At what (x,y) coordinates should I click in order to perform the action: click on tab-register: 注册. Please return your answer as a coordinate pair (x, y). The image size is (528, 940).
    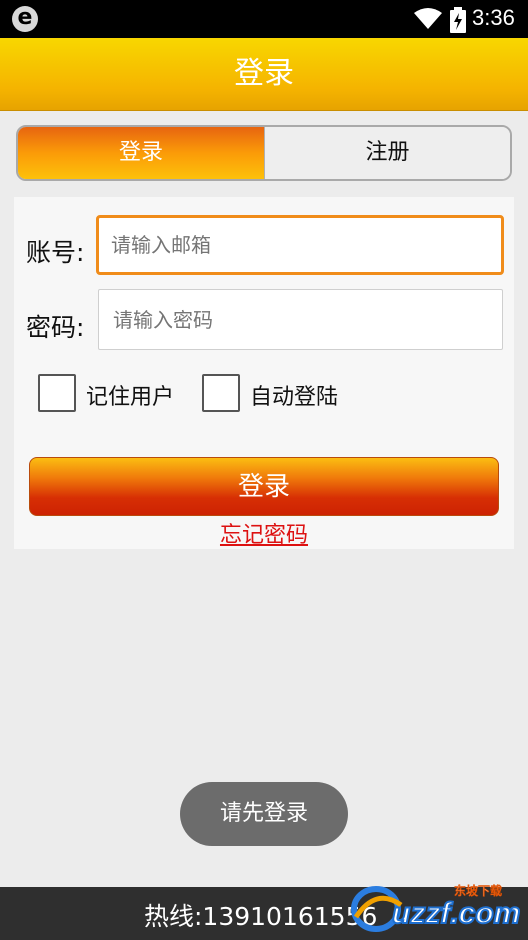
    Looking at the image, I should click on (387, 153).